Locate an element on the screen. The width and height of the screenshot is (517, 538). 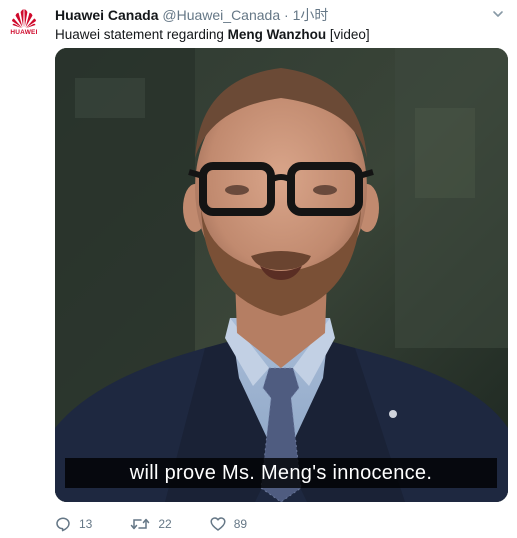
reply-button: 13 is located at coordinates (73, 524).